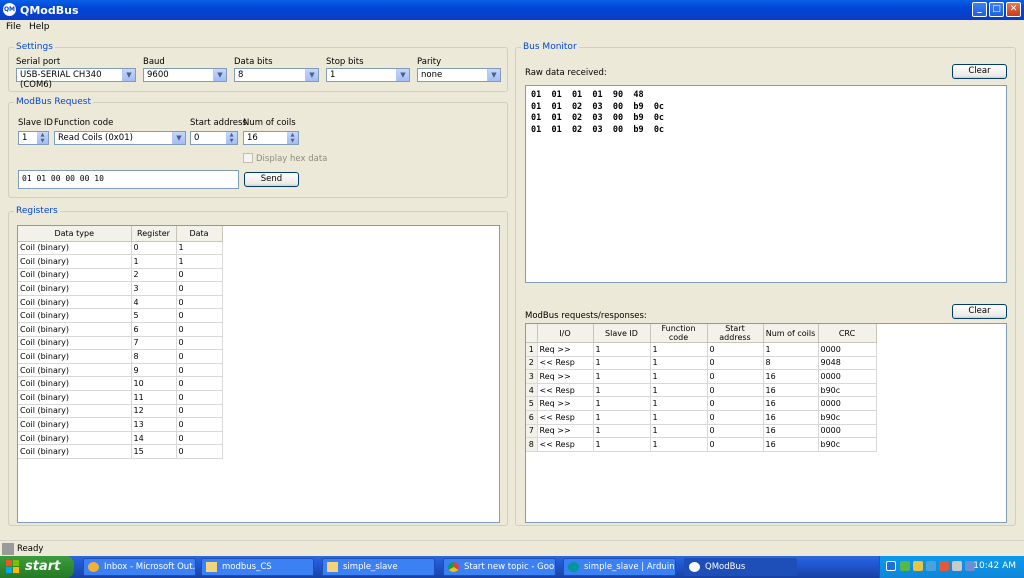 The image size is (1024, 578). I want to click on register-cell: 3, so click(154, 288).